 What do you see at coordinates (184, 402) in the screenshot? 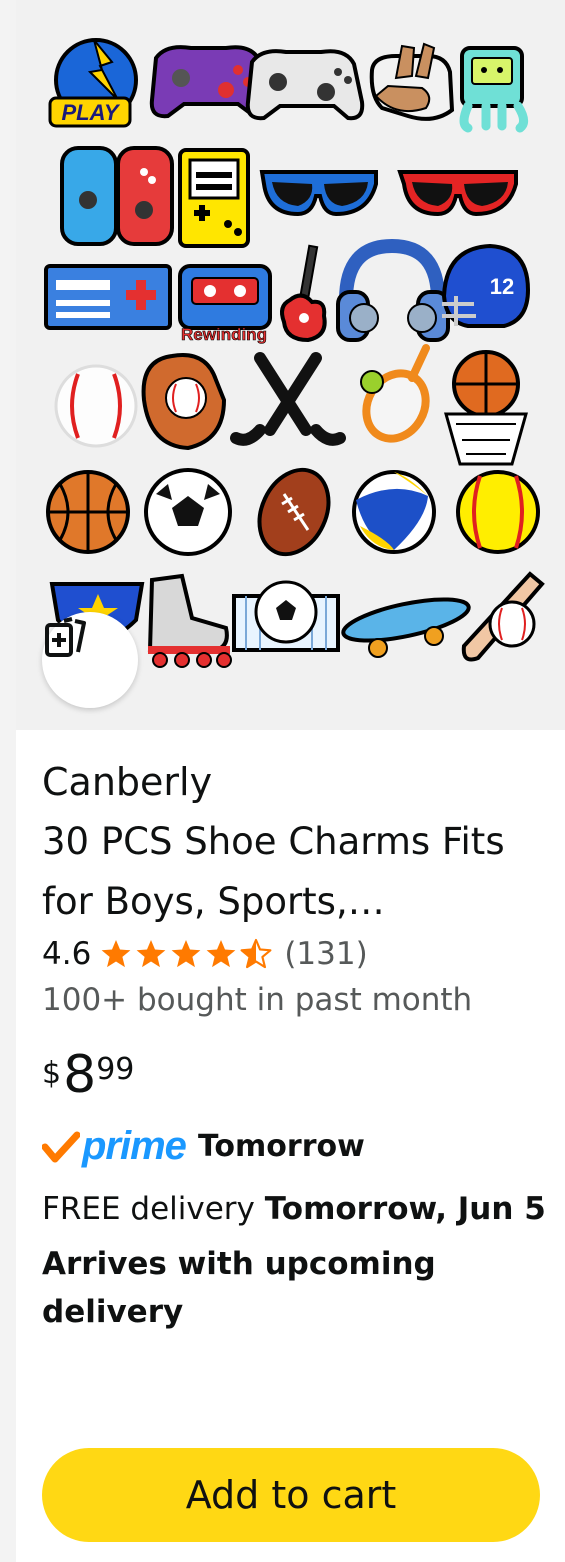
I see `baseball-glove-charm` at bounding box center [184, 402].